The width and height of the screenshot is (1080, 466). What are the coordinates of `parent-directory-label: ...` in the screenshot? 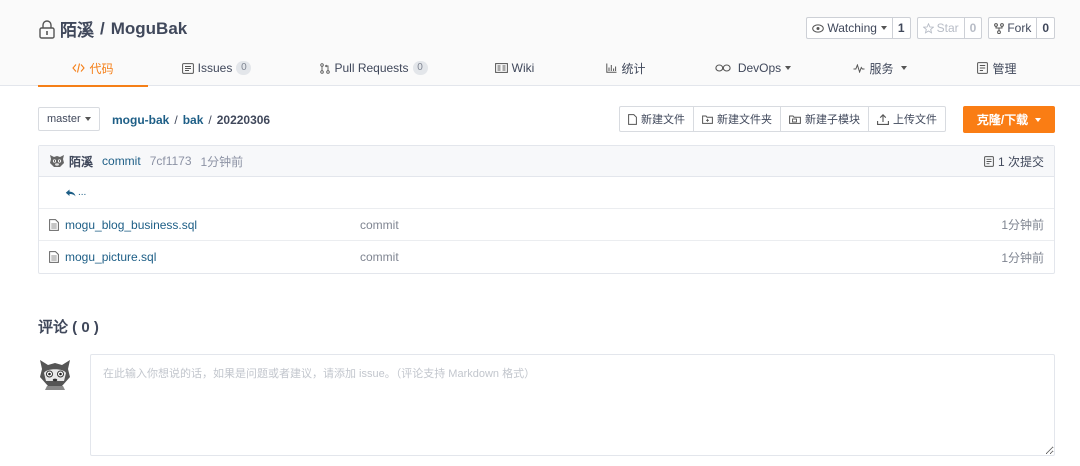 It's located at (82, 192).